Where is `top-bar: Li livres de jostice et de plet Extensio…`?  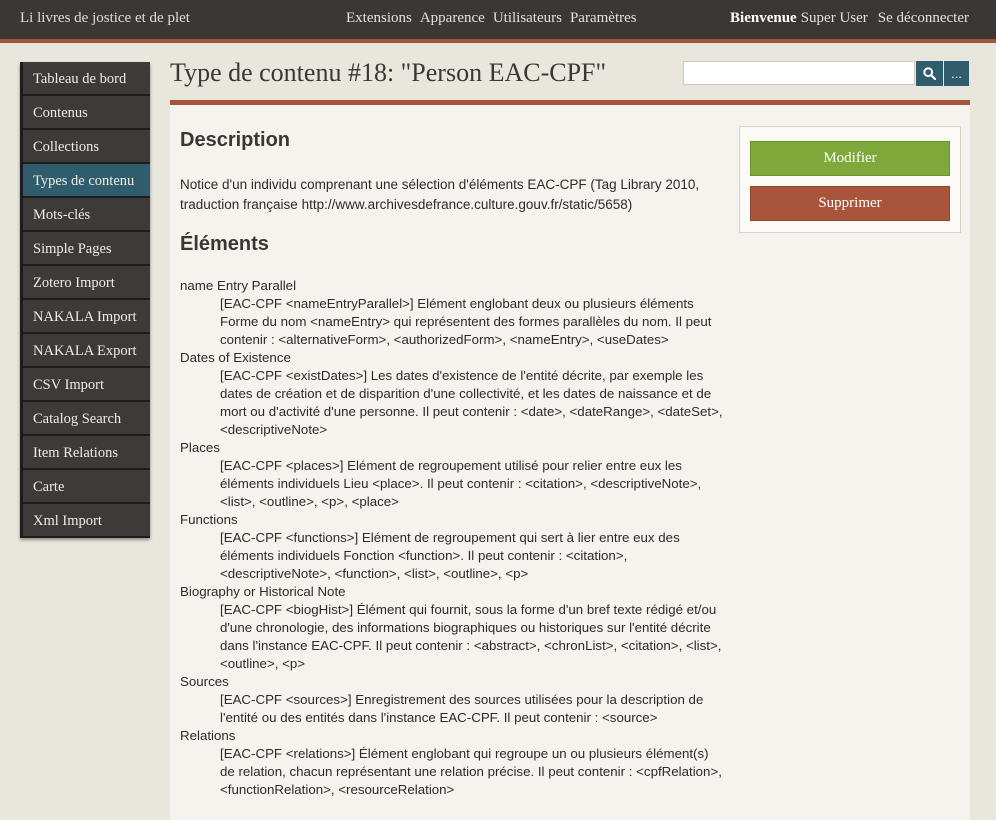 top-bar: Li livres de jostice et de plet Extensio… is located at coordinates (498, 21).